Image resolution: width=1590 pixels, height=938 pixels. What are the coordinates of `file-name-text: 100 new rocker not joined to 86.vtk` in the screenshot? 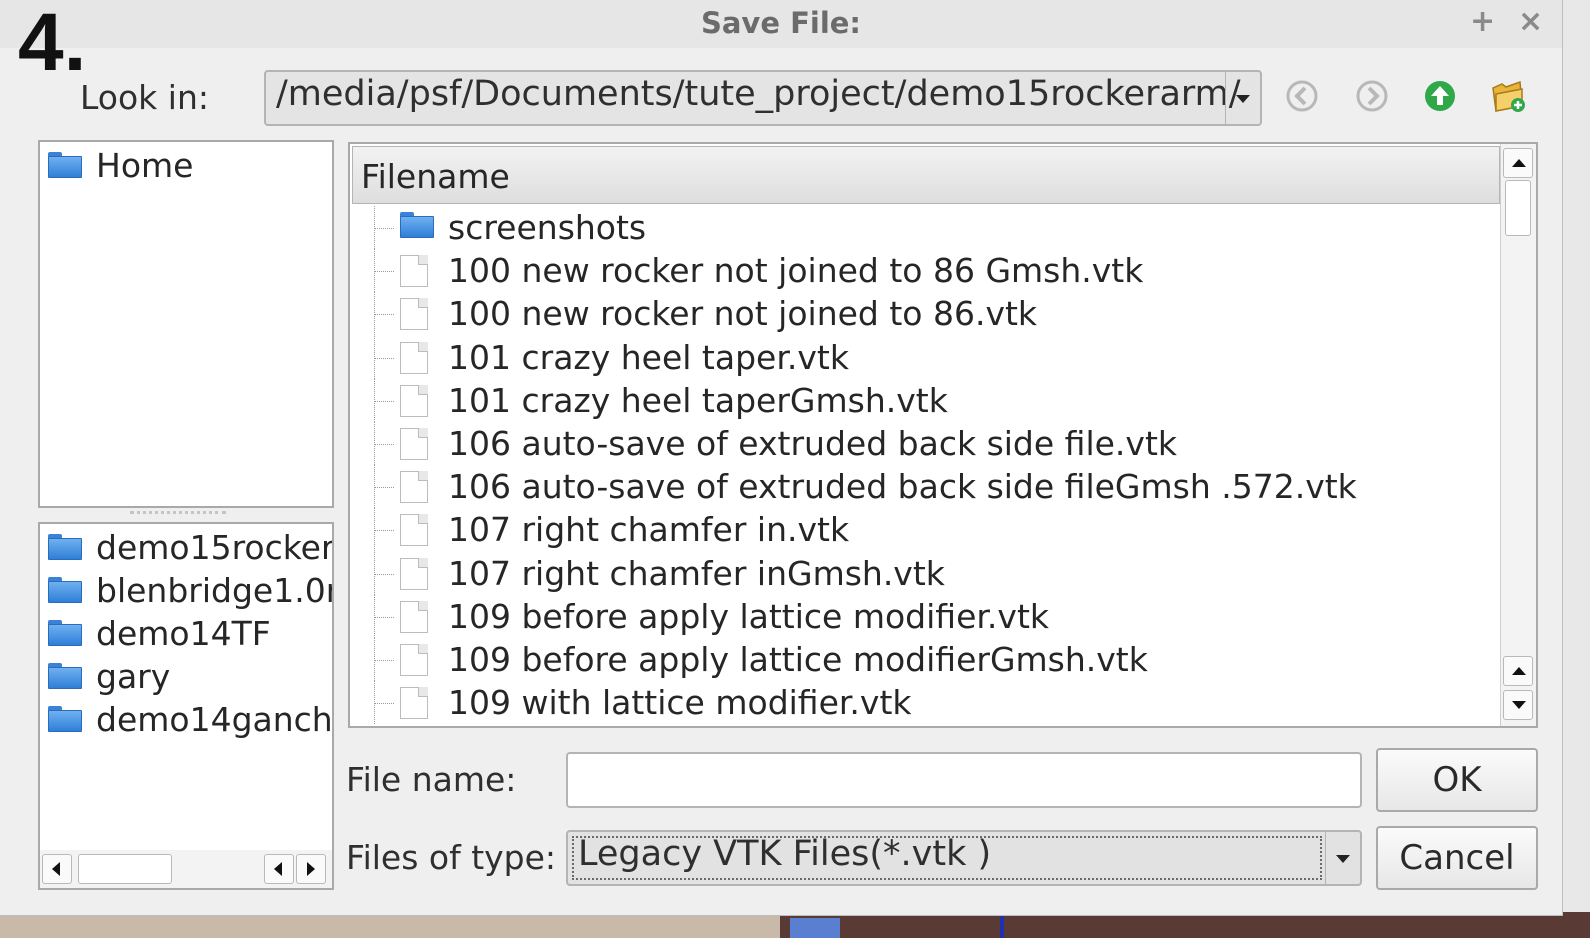 It's located at (743, 314).